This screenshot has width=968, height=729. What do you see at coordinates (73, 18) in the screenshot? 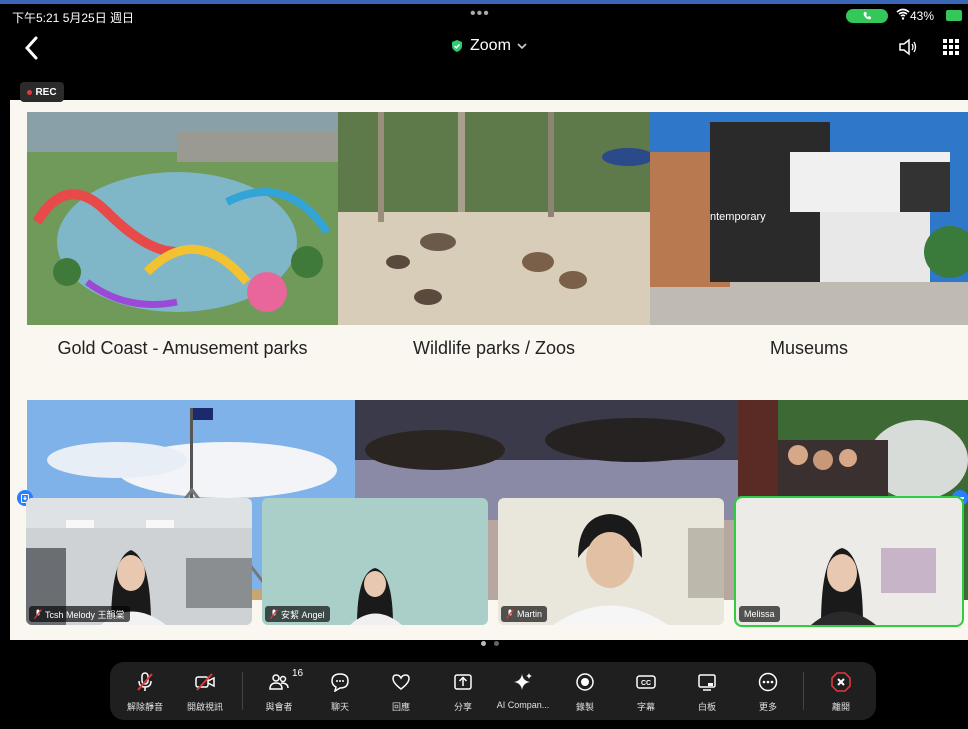
I see `status-time: 下午5:21 5月25日 週日` at bounding box center [73, 18].